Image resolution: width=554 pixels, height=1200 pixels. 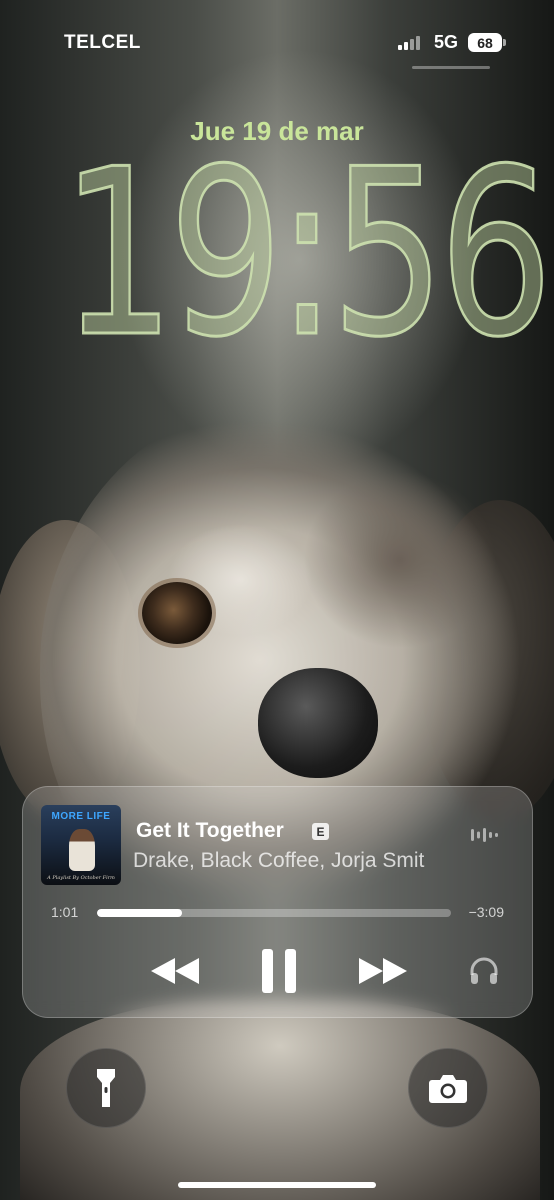 I want to click on song-artist: Drake, Black Coffee, Jorja Smit, so click(x=279, y=860).